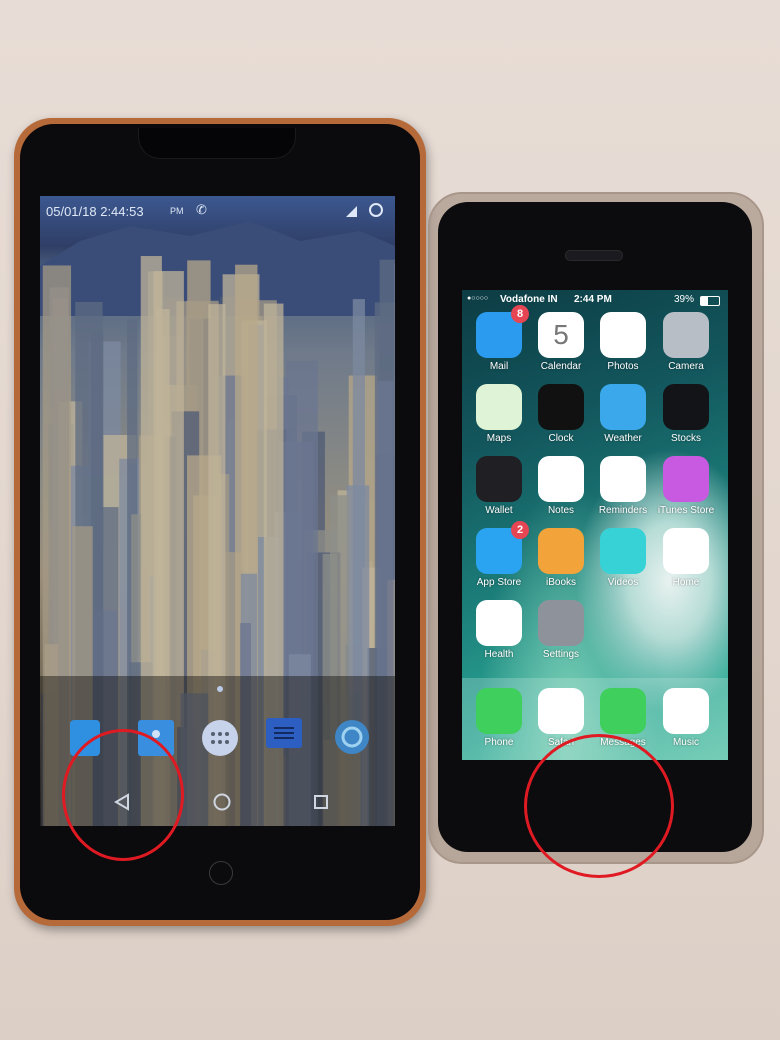 Image resolution: width=780 pixels, height=1040 pixels. I want to click on app-notes: Notes, so click(561, 486).